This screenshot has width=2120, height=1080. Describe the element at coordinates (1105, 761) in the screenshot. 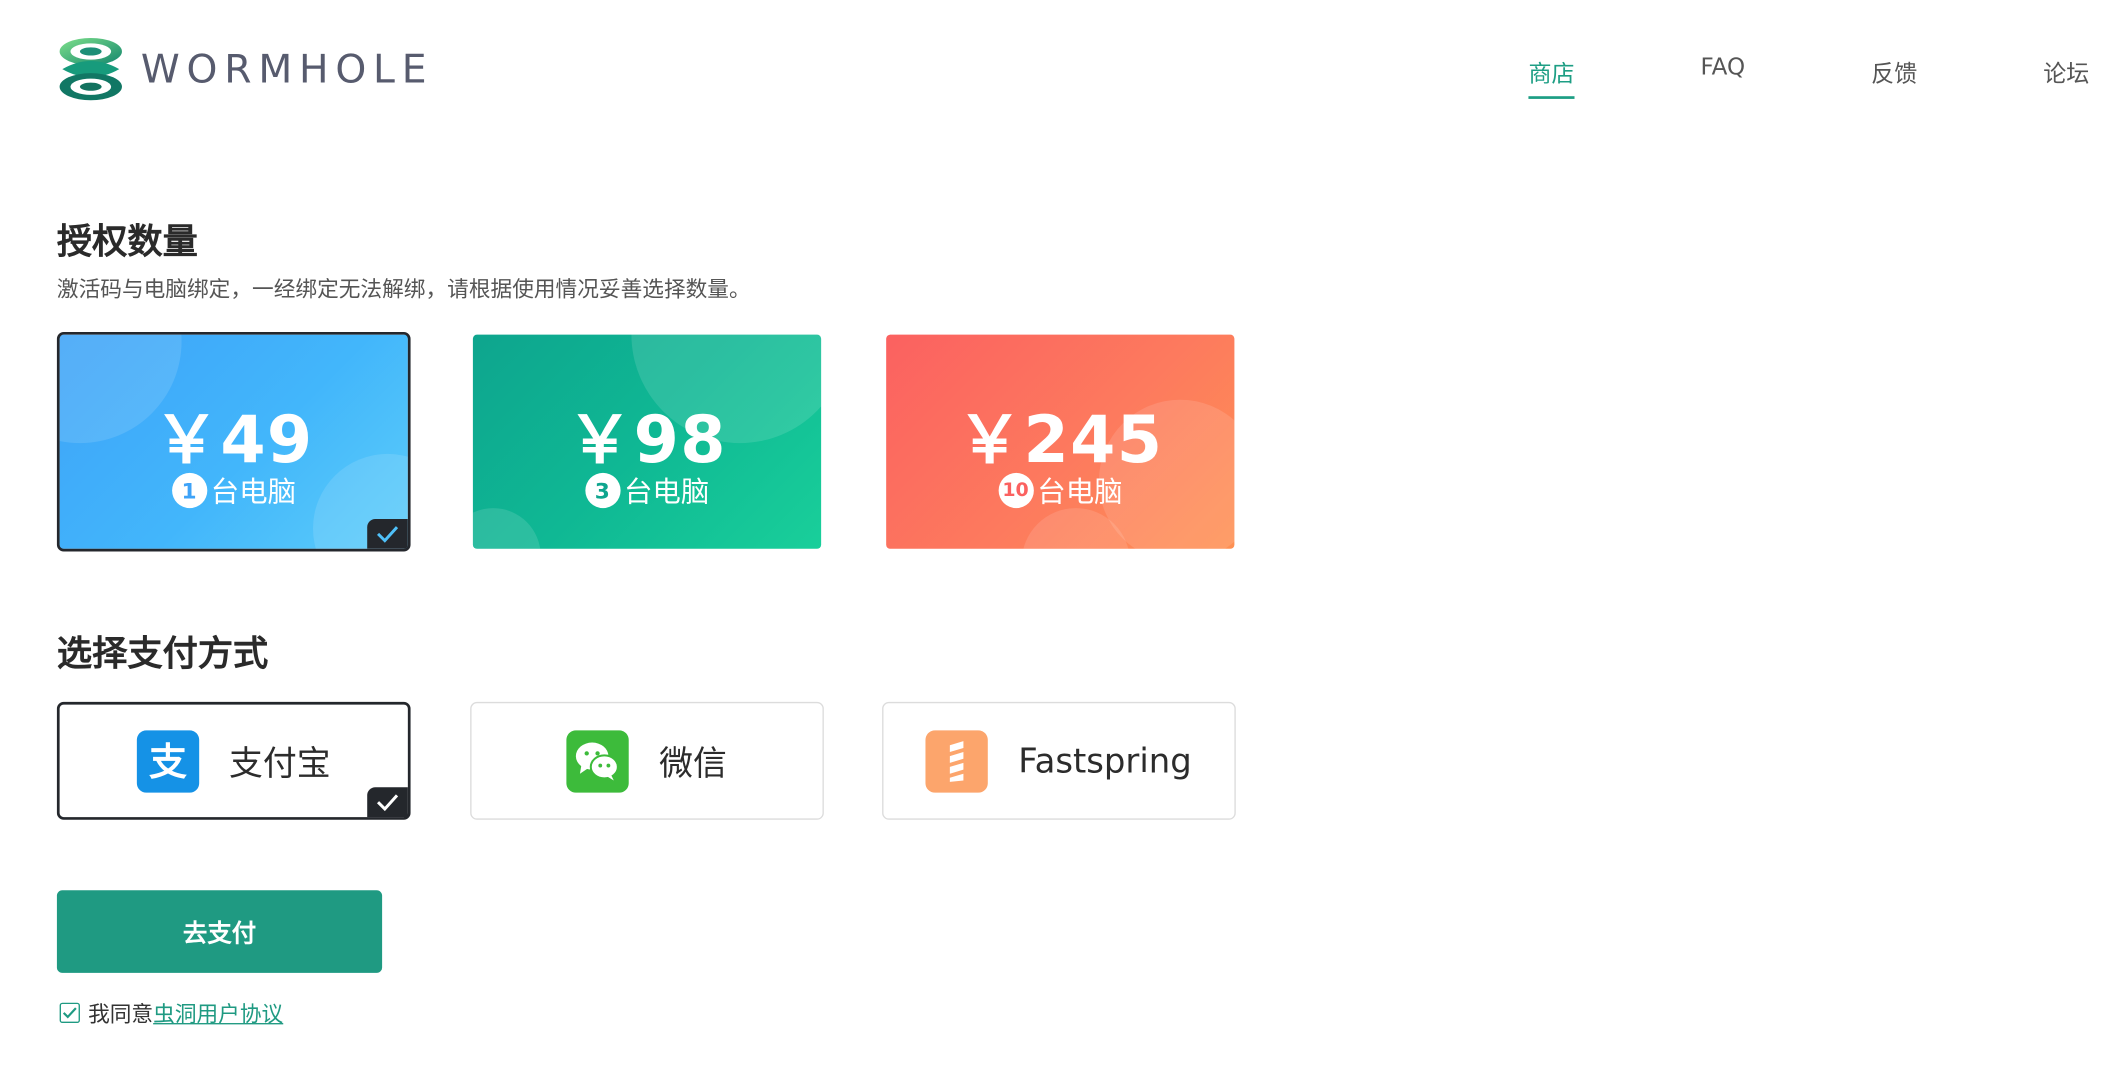

I see `payment-label: Fastspring` at that location.